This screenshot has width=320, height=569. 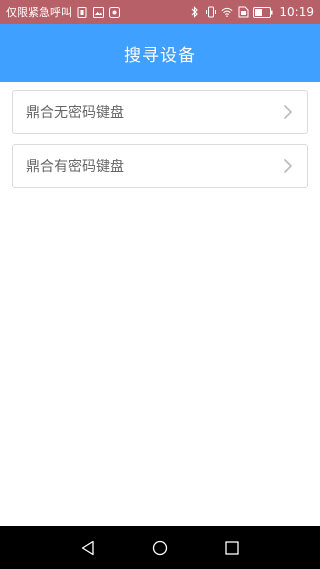 What do you see at coordinates (88, 548) in the screenshot?
I see `back-icon` at bounding box center [88, 548].